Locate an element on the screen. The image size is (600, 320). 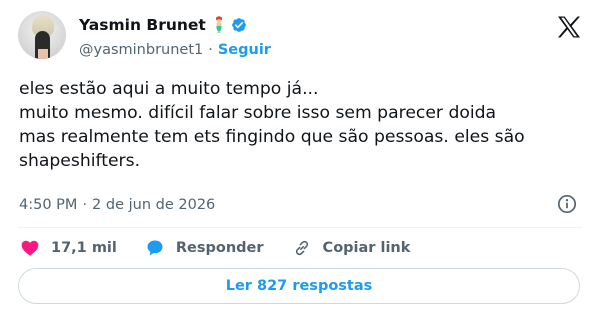
author-name-row: Yasmin Brunet is located at coordinates (163, 25).